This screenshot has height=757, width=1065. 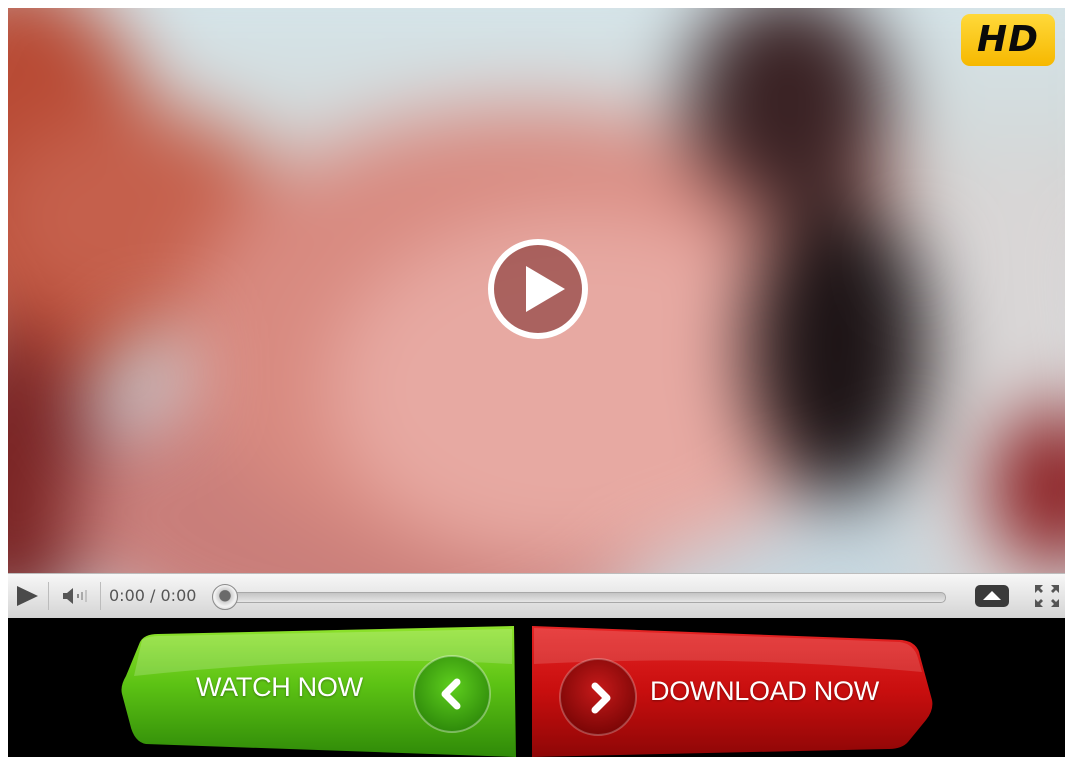 What do you see at coordinates (1047, 596) in the screenshot?
I see `fullscreen-icon` at bounding box center [1047, 596].